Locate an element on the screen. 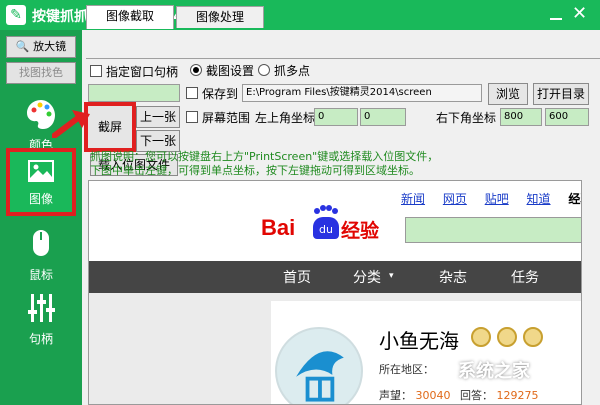 This screenshot has height=405, width=600. magnifier-button: 🔍 放大镜 is located at coordinates (41, 47).